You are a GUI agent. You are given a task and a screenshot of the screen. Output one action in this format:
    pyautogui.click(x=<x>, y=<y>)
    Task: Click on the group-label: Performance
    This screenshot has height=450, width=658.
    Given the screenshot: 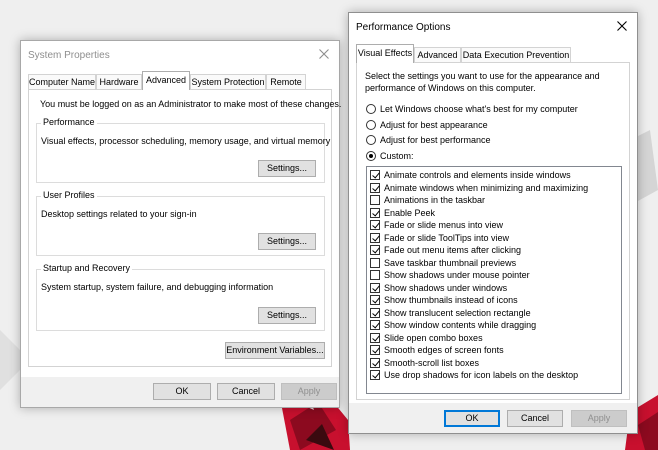 What is the action you would take?
    pyautogui.click(x=69, y=122)
    